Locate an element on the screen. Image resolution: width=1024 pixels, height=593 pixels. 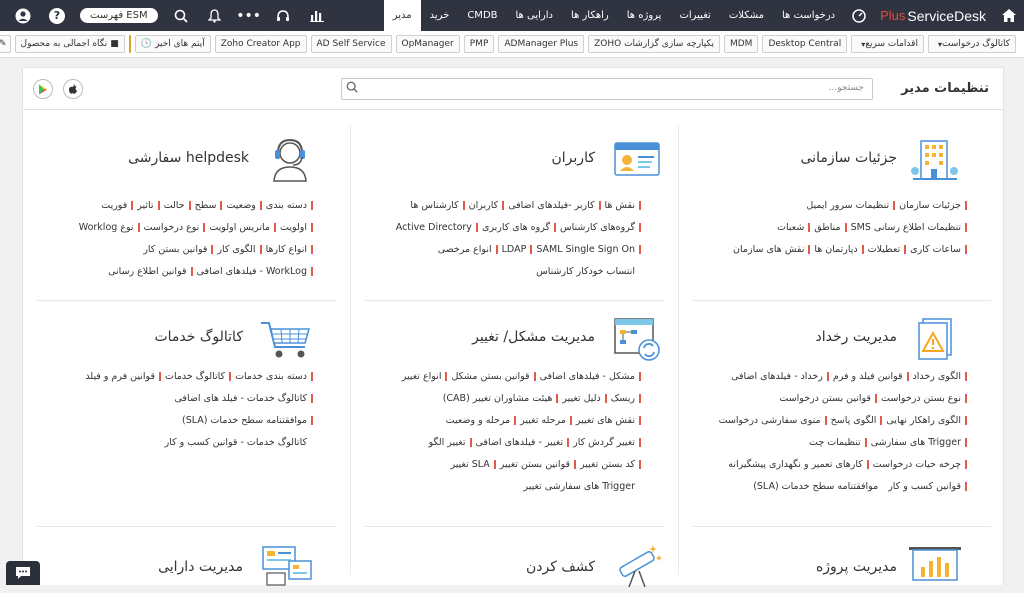
link-incident-additional-fields: رخداد - فیلدهای اضافی is located at coordinates (777, 376).